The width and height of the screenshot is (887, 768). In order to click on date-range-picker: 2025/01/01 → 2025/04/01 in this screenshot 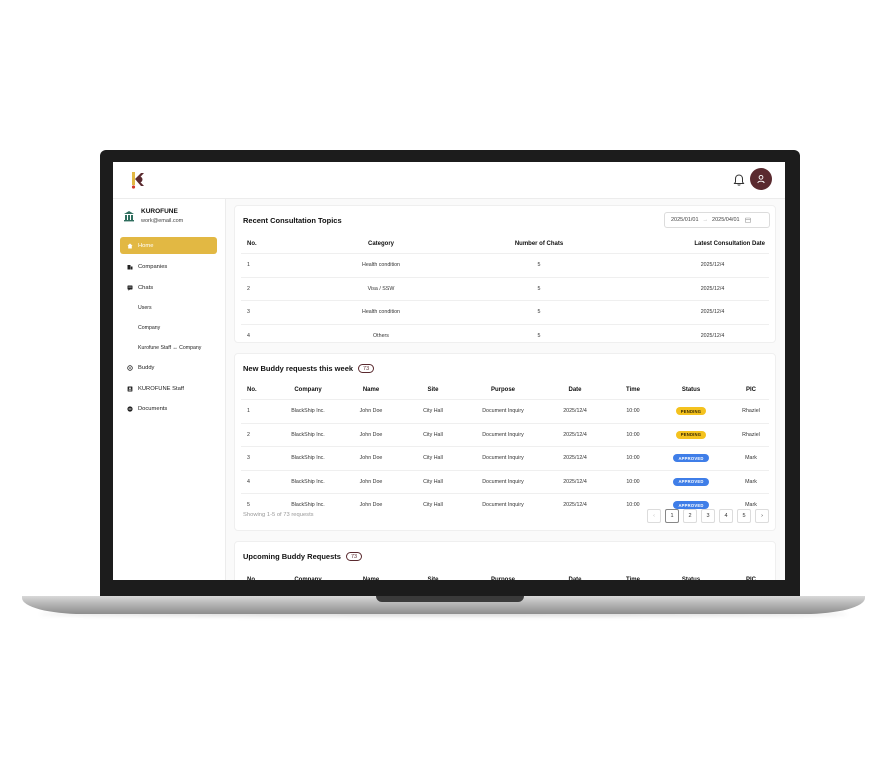, I will do `click(717, 220)`.